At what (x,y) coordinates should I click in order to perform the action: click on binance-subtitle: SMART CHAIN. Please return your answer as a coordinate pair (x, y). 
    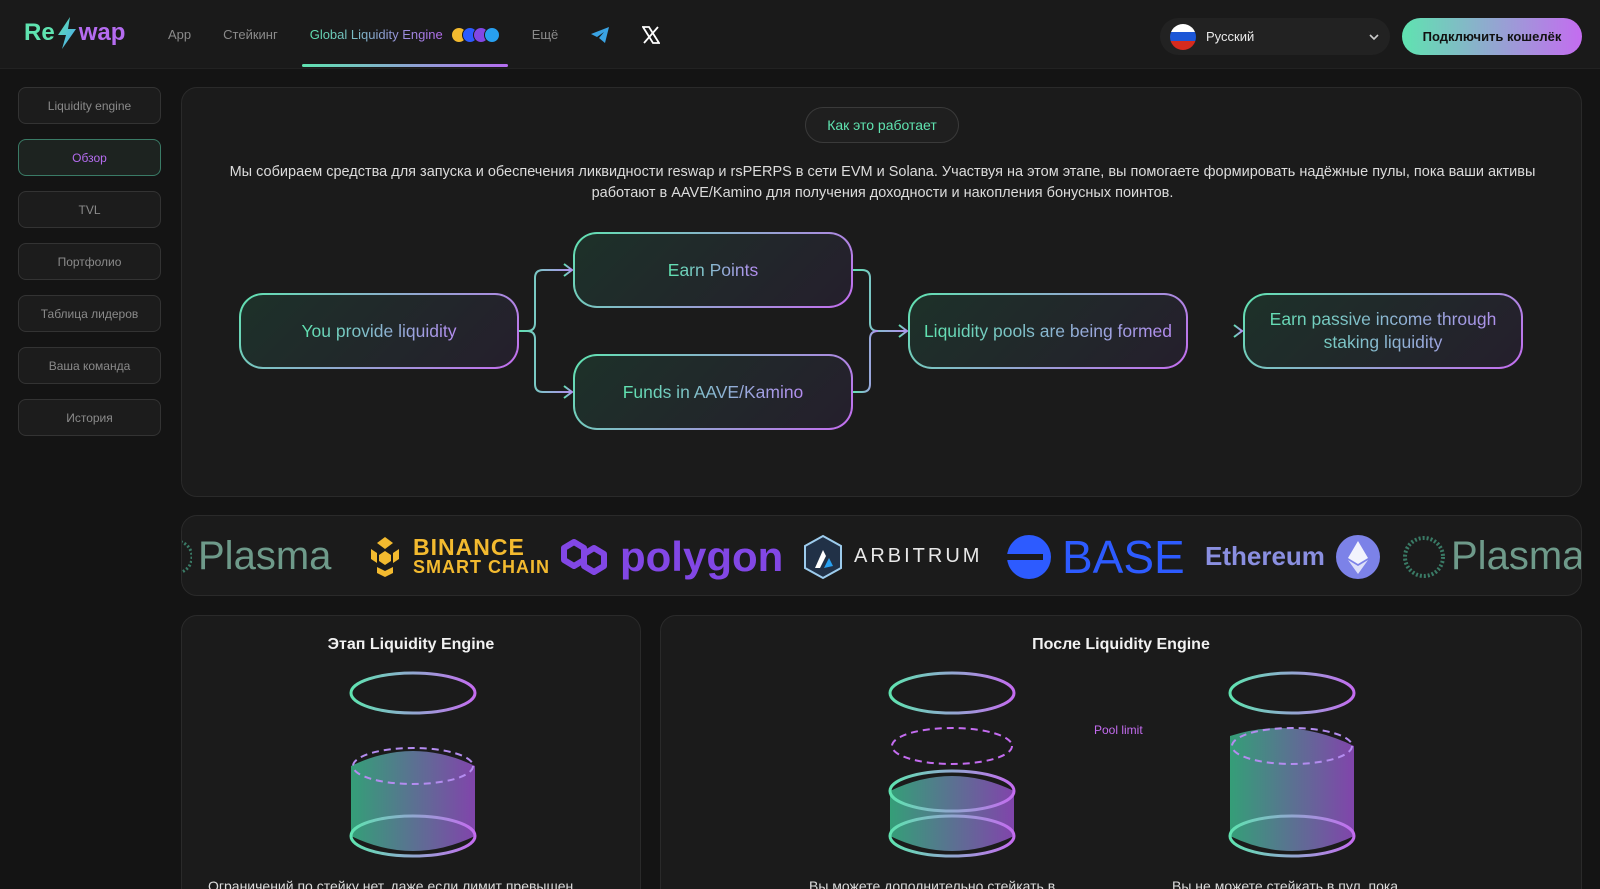
    Looking at the image, I should click on (481, 566).